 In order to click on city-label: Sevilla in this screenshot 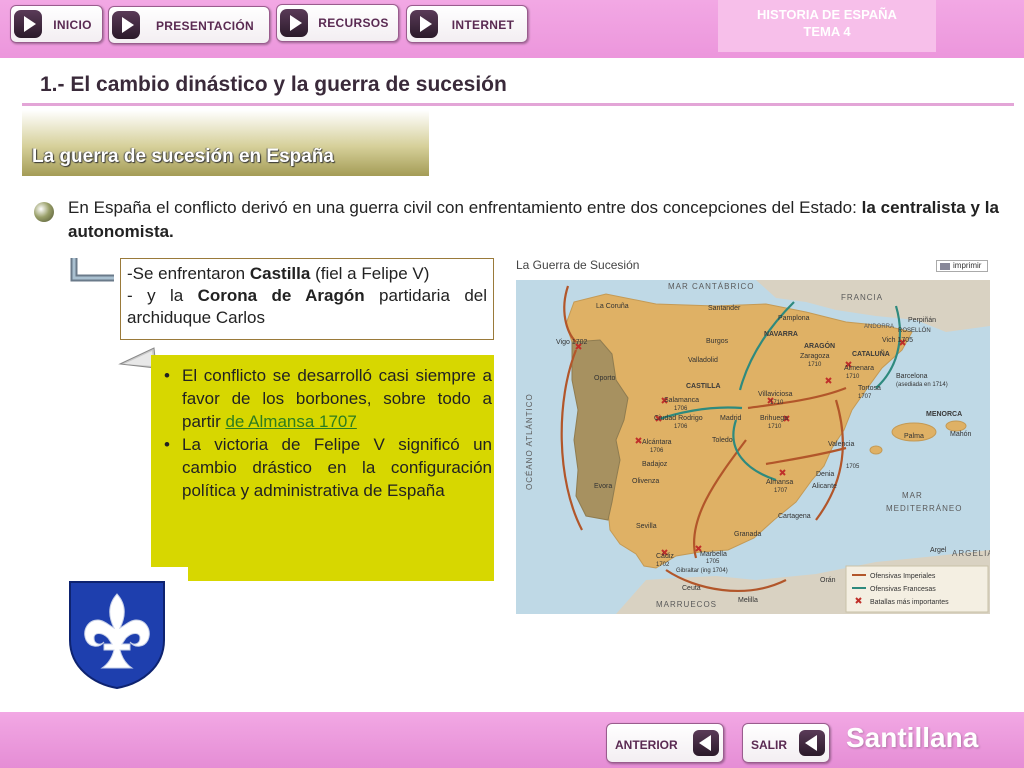, I will do `click(646, 526)`.